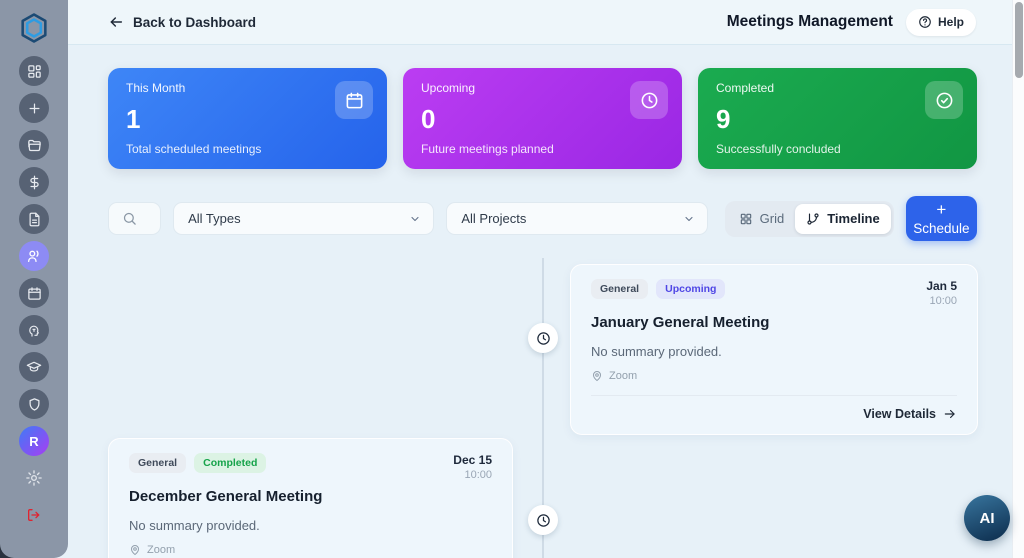  Describe the element at coordinates (950, 22) in the screenshot. I see `help-label: Help` at that location.